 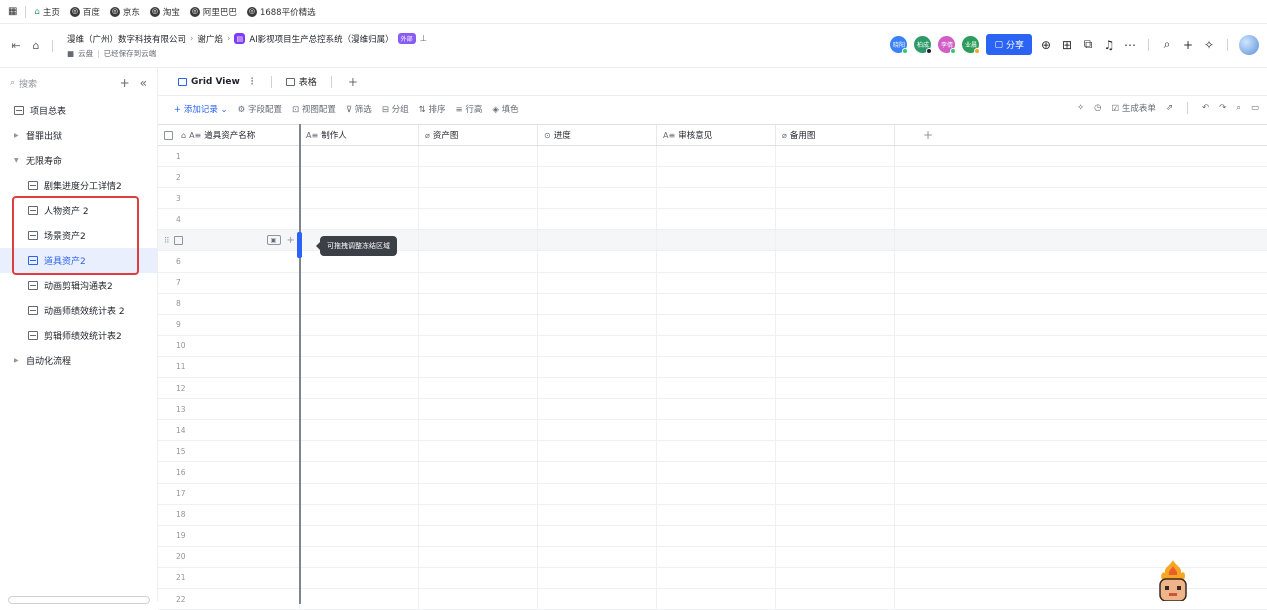 I want to click on generate-form-button: ☑ 生成表单, so click(x=1133, y=108).